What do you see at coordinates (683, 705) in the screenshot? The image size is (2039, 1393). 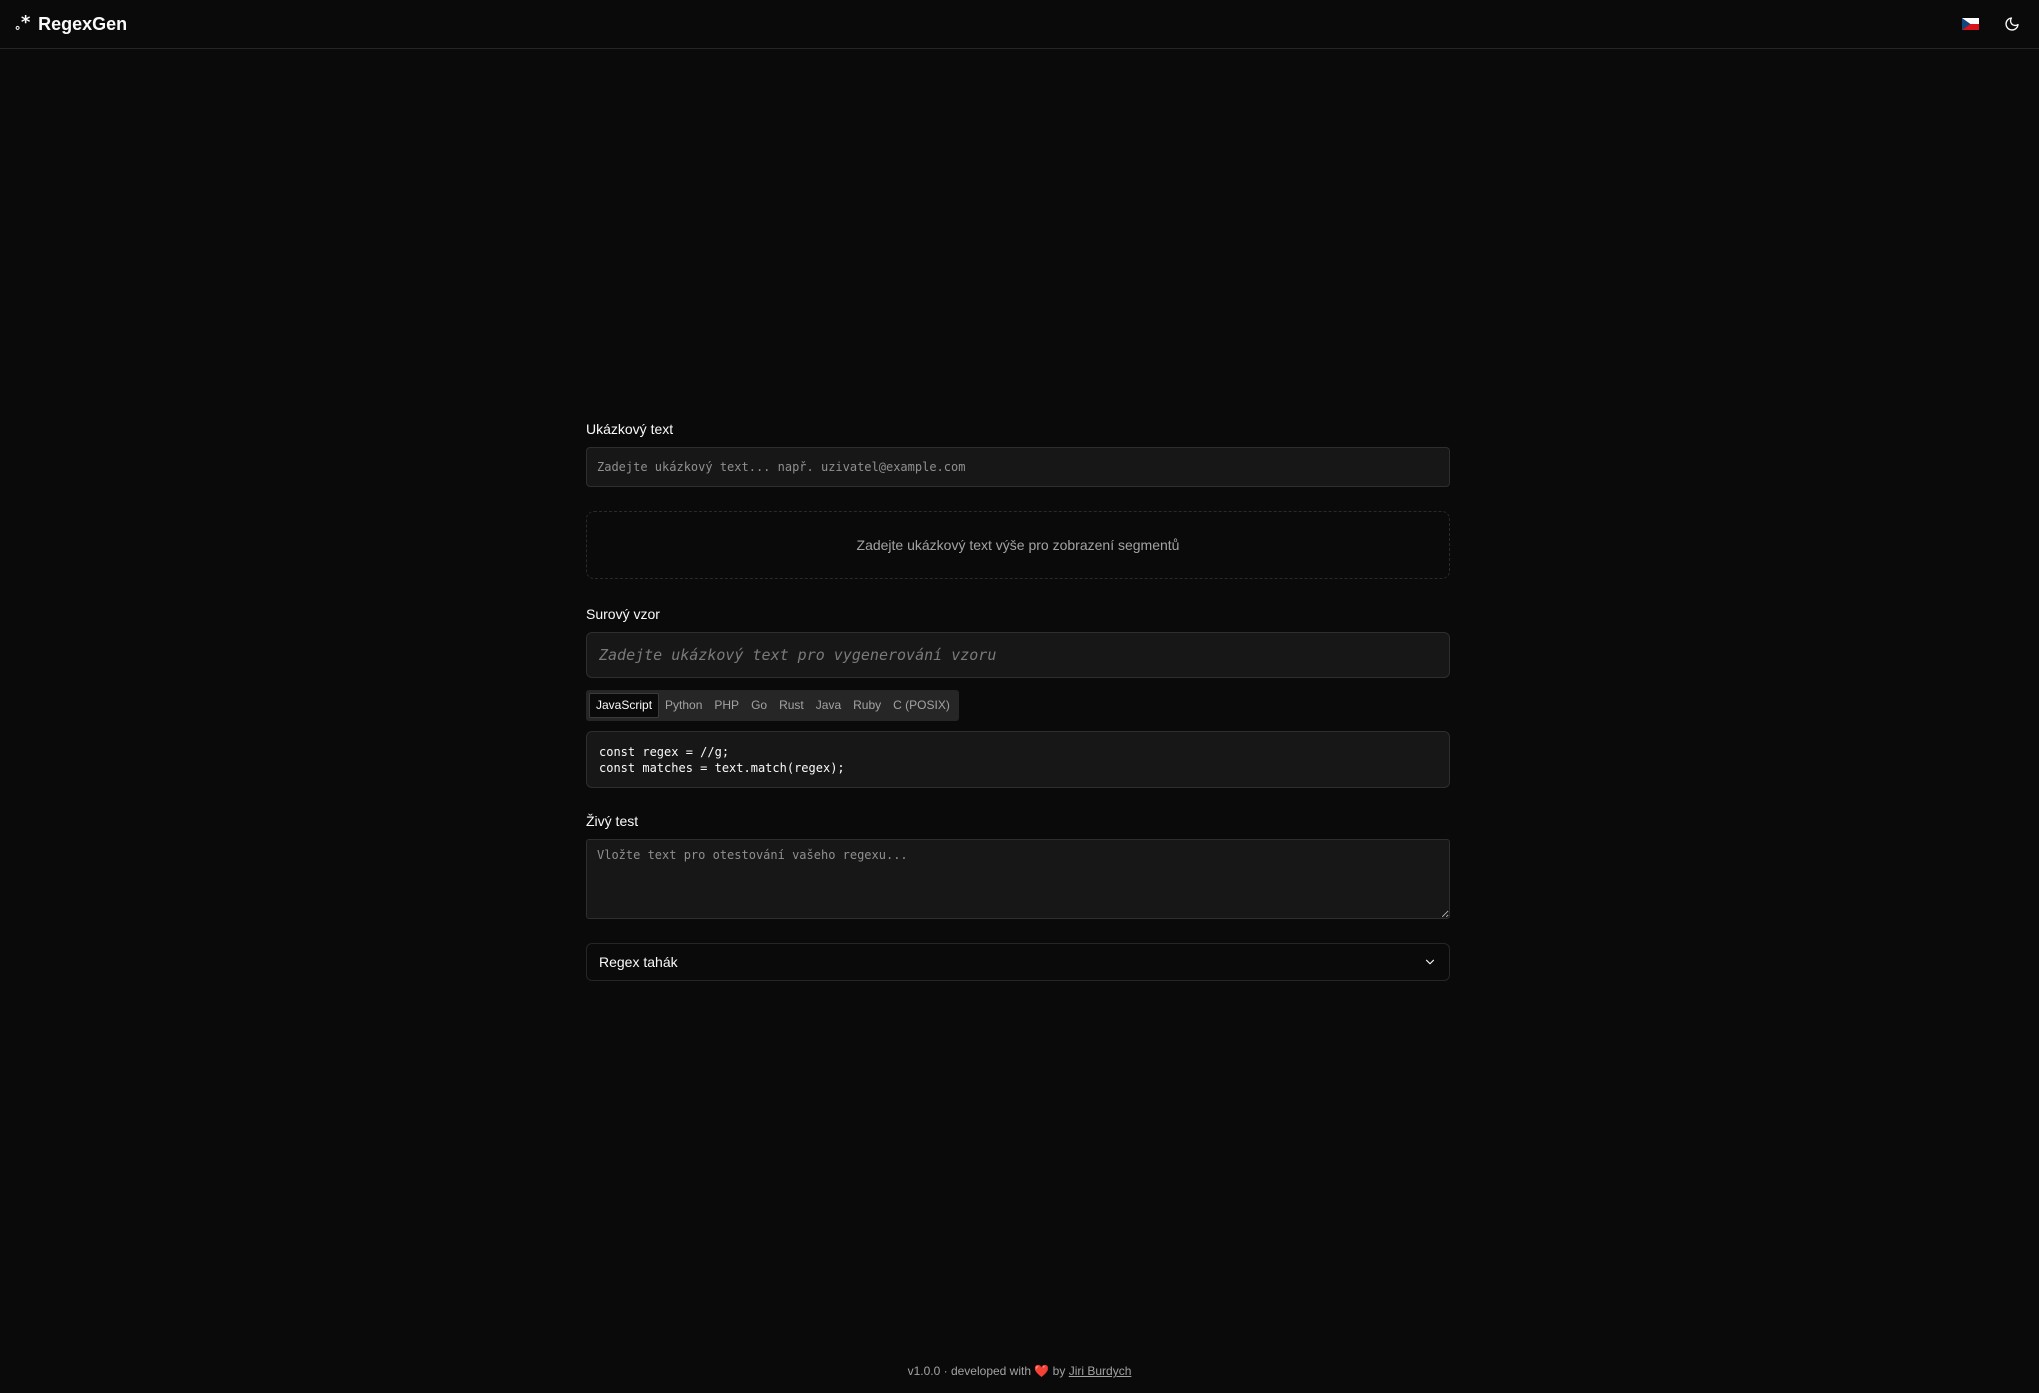 I see `tab-python: Python` at bounding box center [683, 705].